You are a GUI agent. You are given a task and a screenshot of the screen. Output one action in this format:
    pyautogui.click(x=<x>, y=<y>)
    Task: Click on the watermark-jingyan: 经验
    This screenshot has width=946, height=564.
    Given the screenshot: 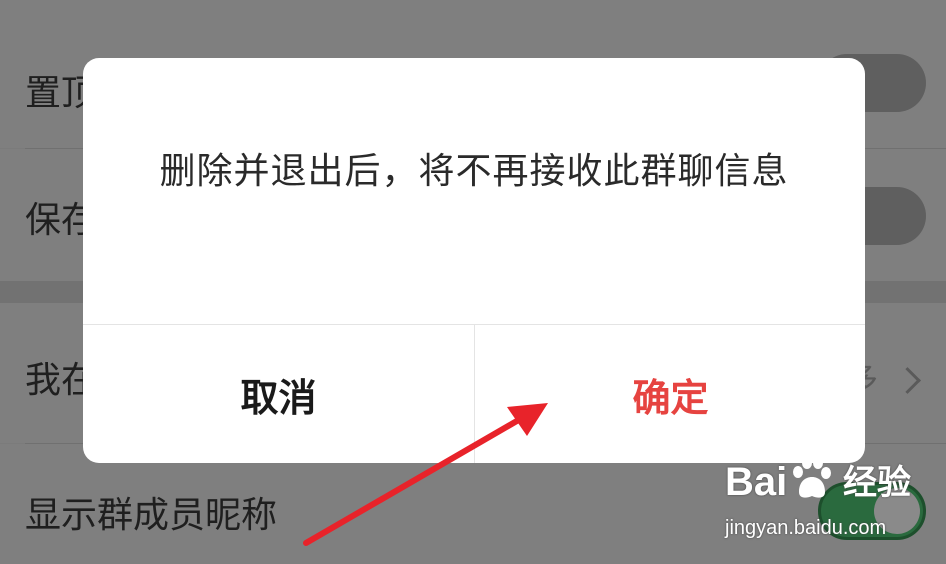 What is the action you would take?
    pyautogui.click(x=877, y=483)
    